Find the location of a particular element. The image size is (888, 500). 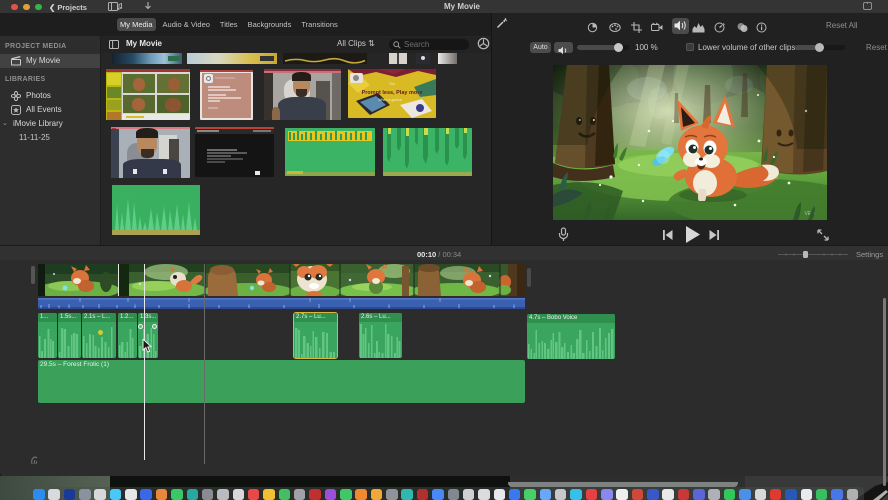

svg-text: When a glance is located at coordinates (389, 100).